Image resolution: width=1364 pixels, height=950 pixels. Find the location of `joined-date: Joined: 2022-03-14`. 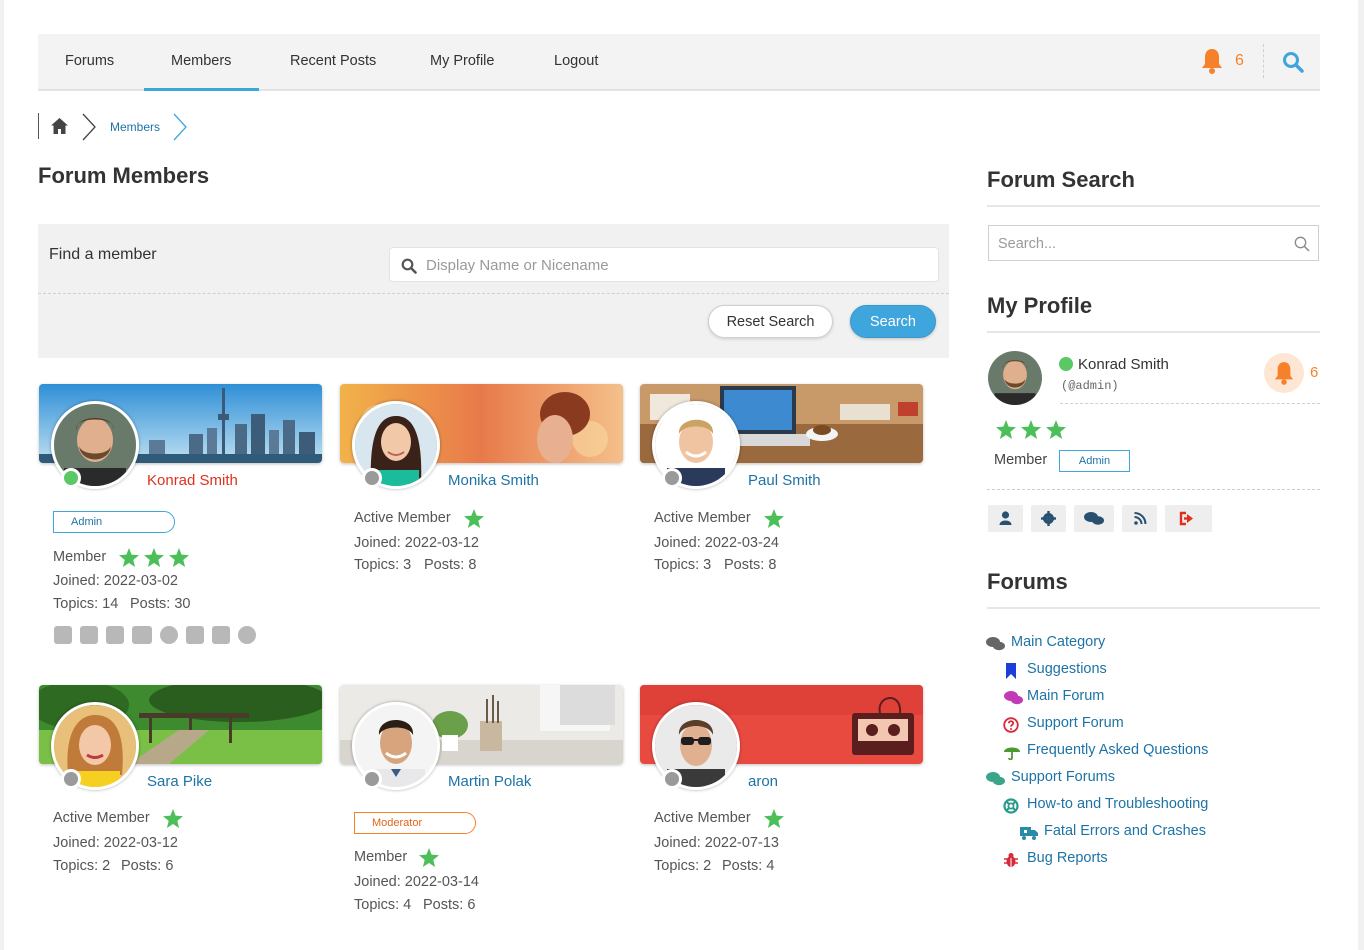

joined-date: Joined: 2022-03-14 is located at coordinates (416, 882).